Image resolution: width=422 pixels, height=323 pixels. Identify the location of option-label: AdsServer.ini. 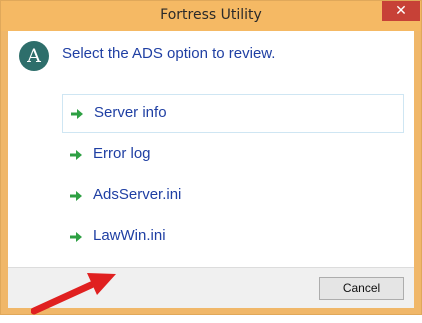
(137, 194).